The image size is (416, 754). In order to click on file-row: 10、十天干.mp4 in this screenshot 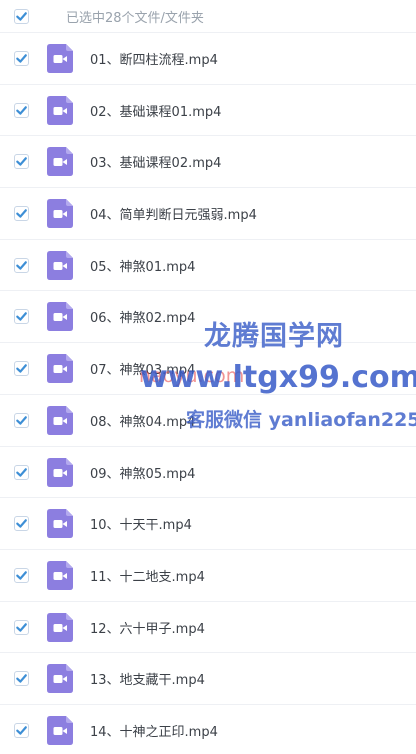, I will do `click(208, 524)`.